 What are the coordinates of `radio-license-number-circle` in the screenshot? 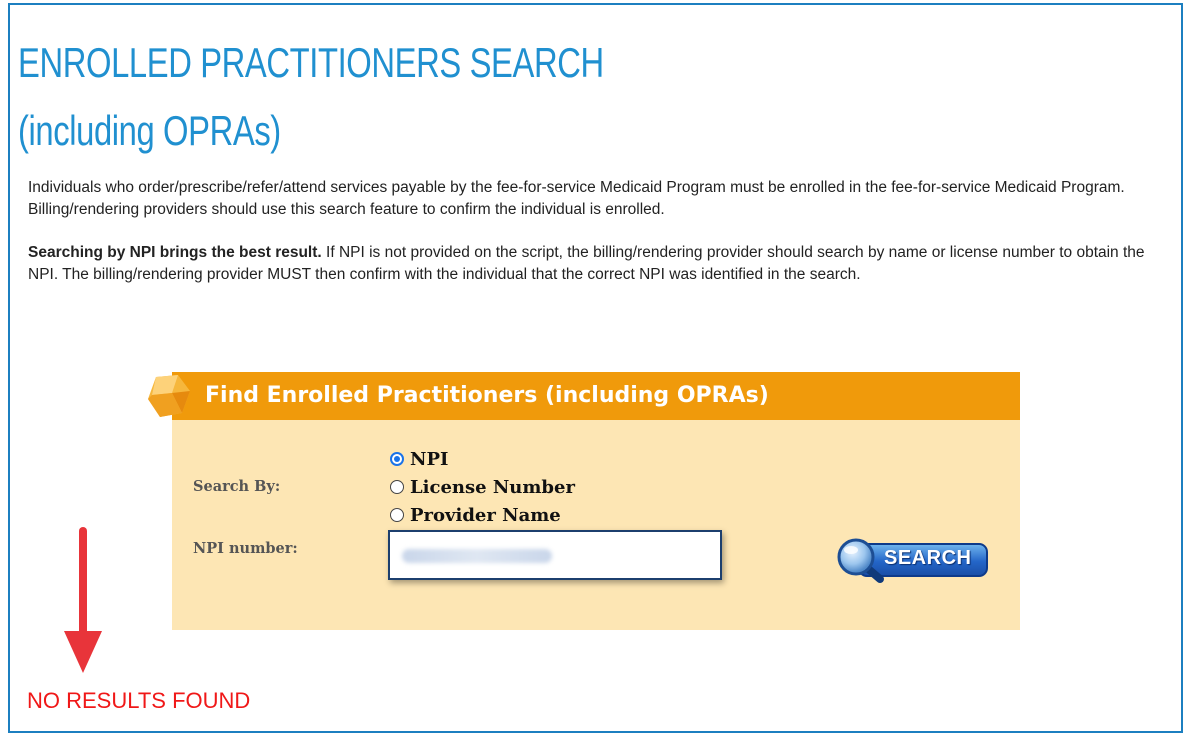 It's located at (397, 487).